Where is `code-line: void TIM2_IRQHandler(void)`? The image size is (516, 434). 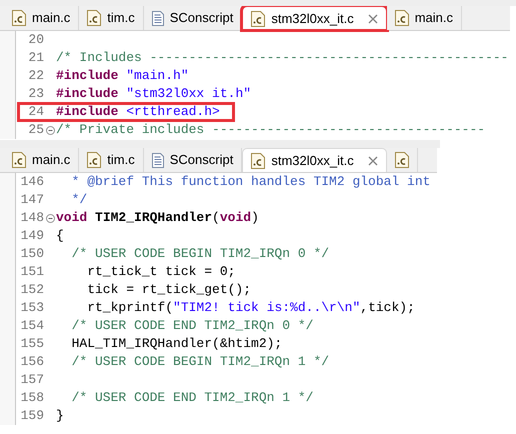 code-line: void TIM2_IRQHandler(void) is located at coordinates (157, 218).